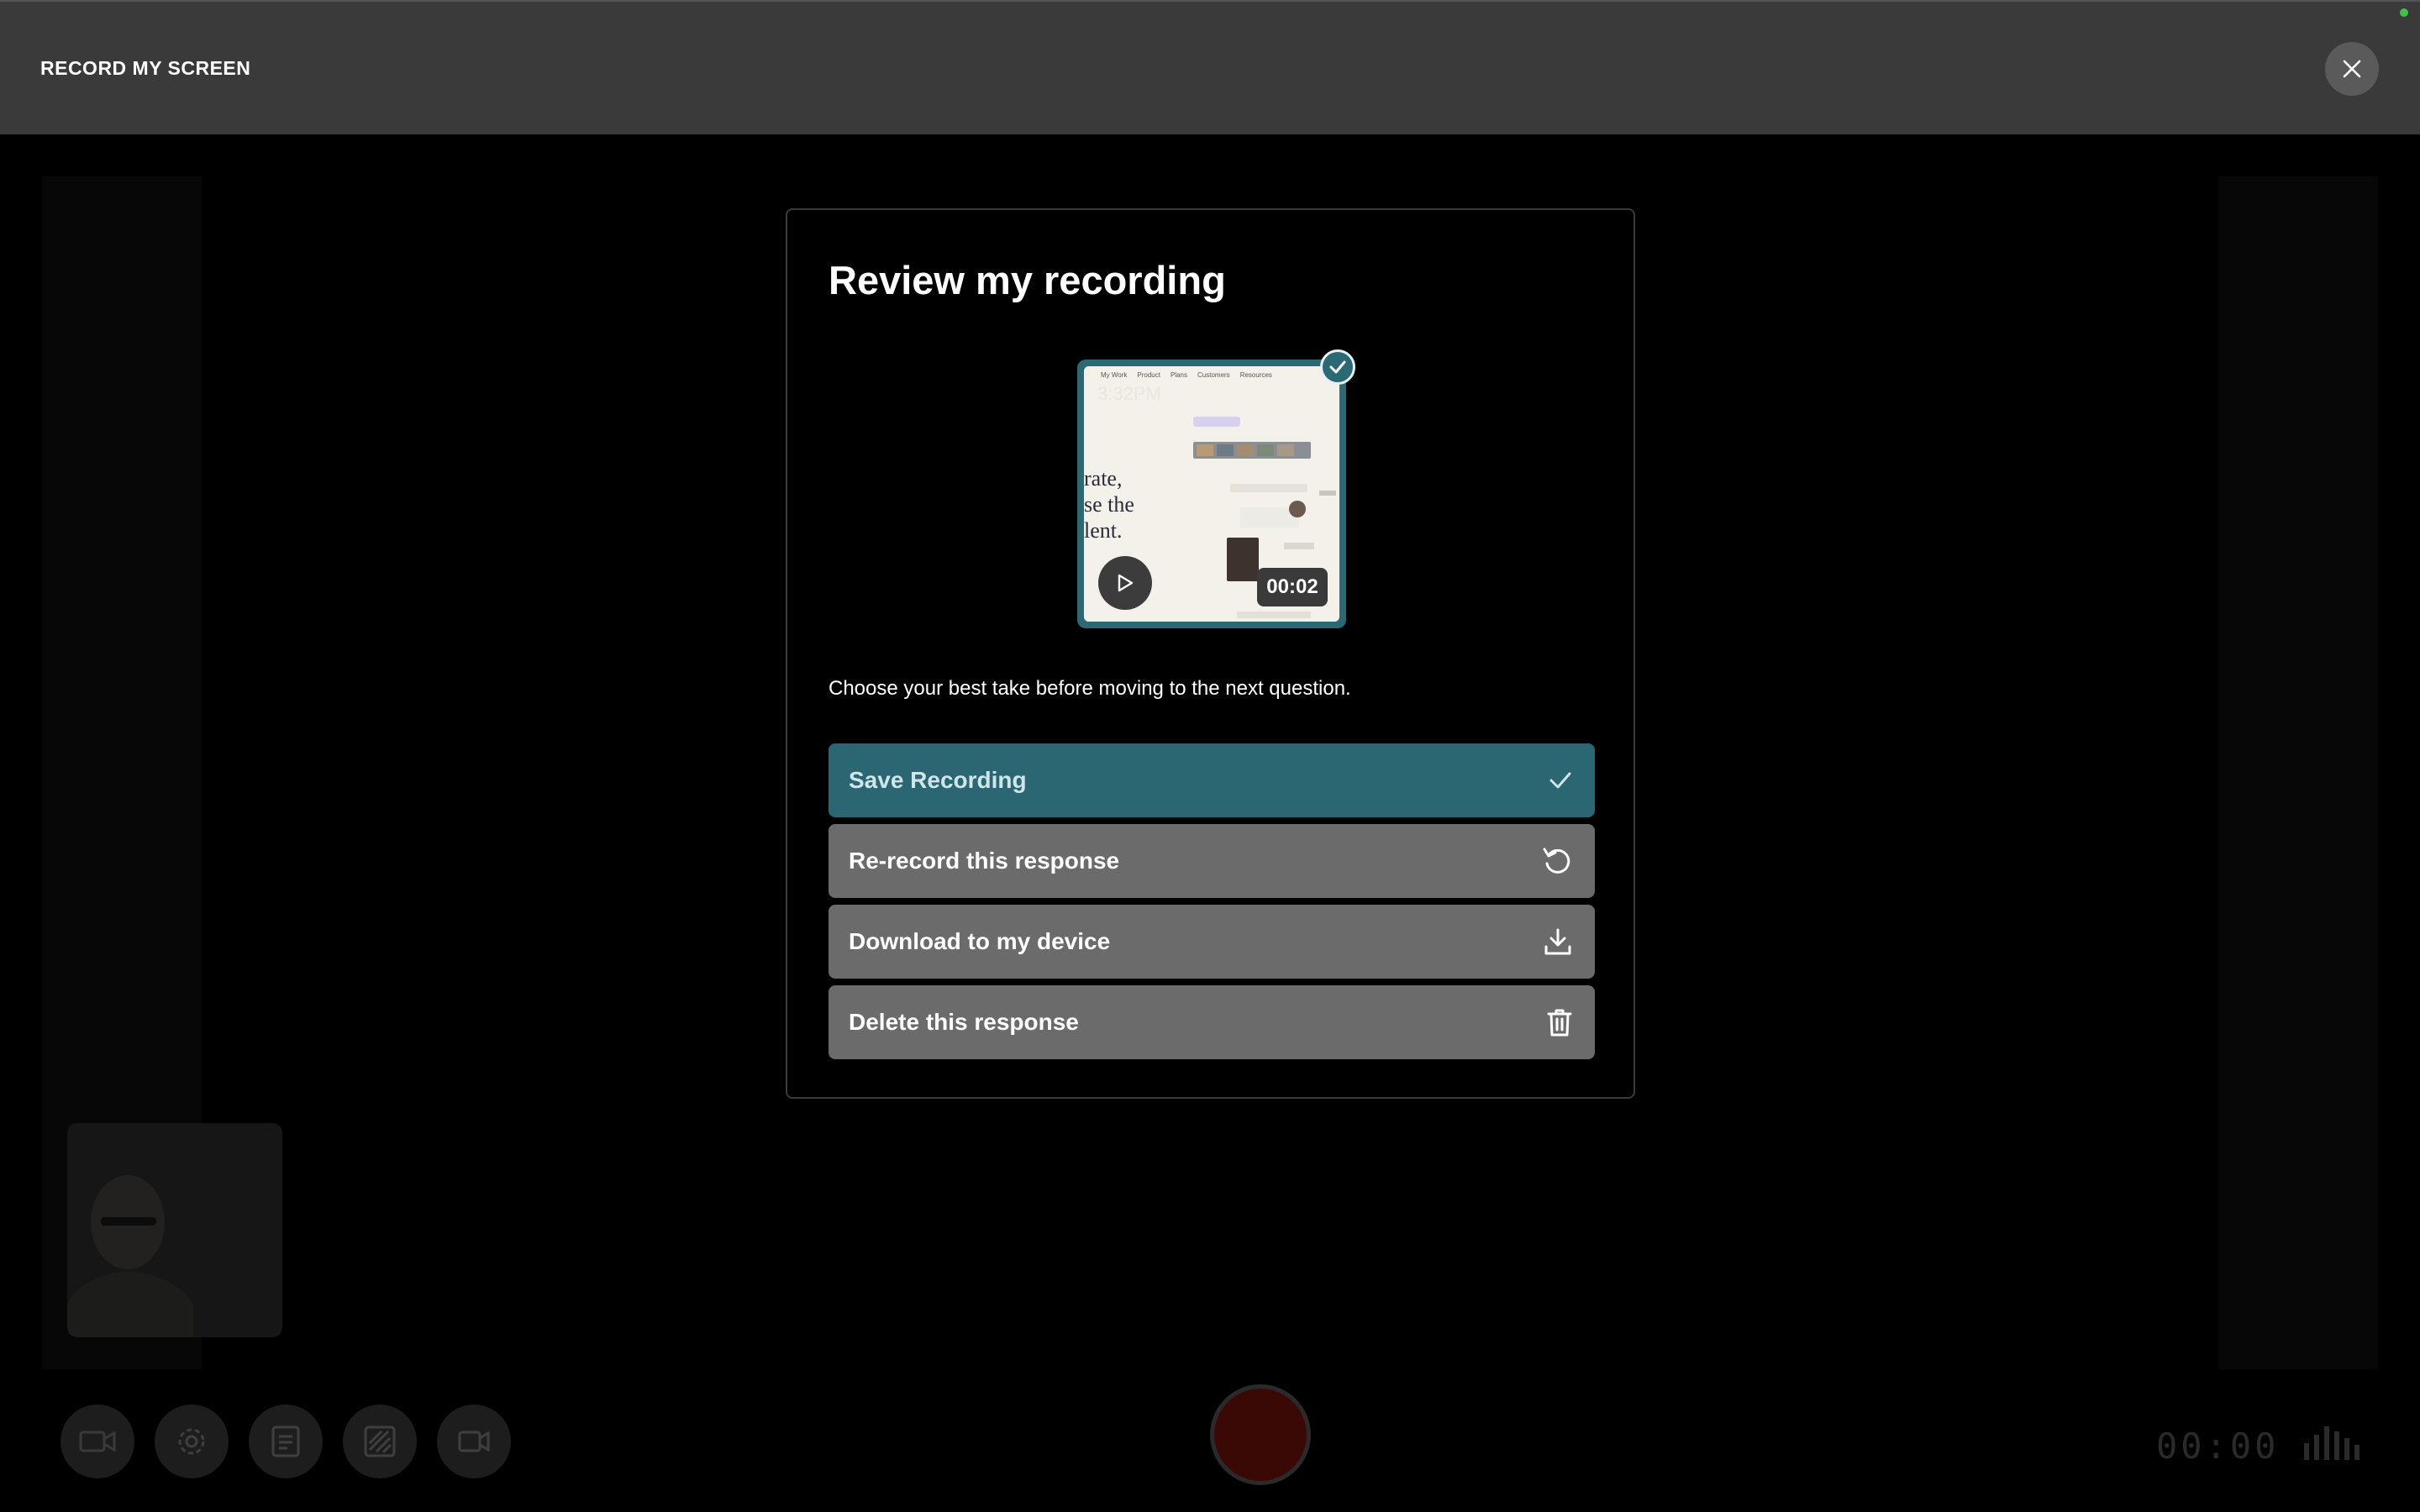 This screenshot has height=1512, width=2420. What do you see at coordinates (2332, 1443) in the screenshot?
I see `audio-level-icon` at bounding box center [2332, 1443].